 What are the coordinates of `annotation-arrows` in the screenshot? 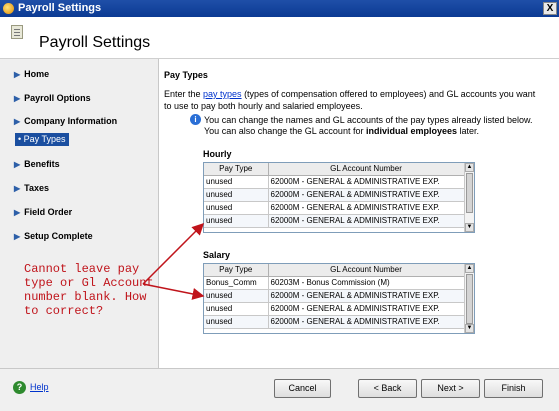 It's located at (173, 261).